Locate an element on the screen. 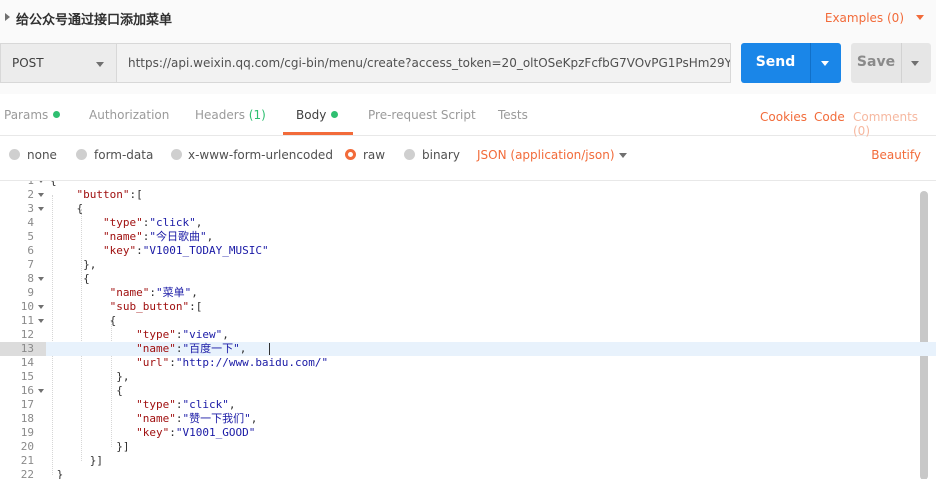  code-line: 13 "name":"百度一下", is located at coordinates (468, 349).